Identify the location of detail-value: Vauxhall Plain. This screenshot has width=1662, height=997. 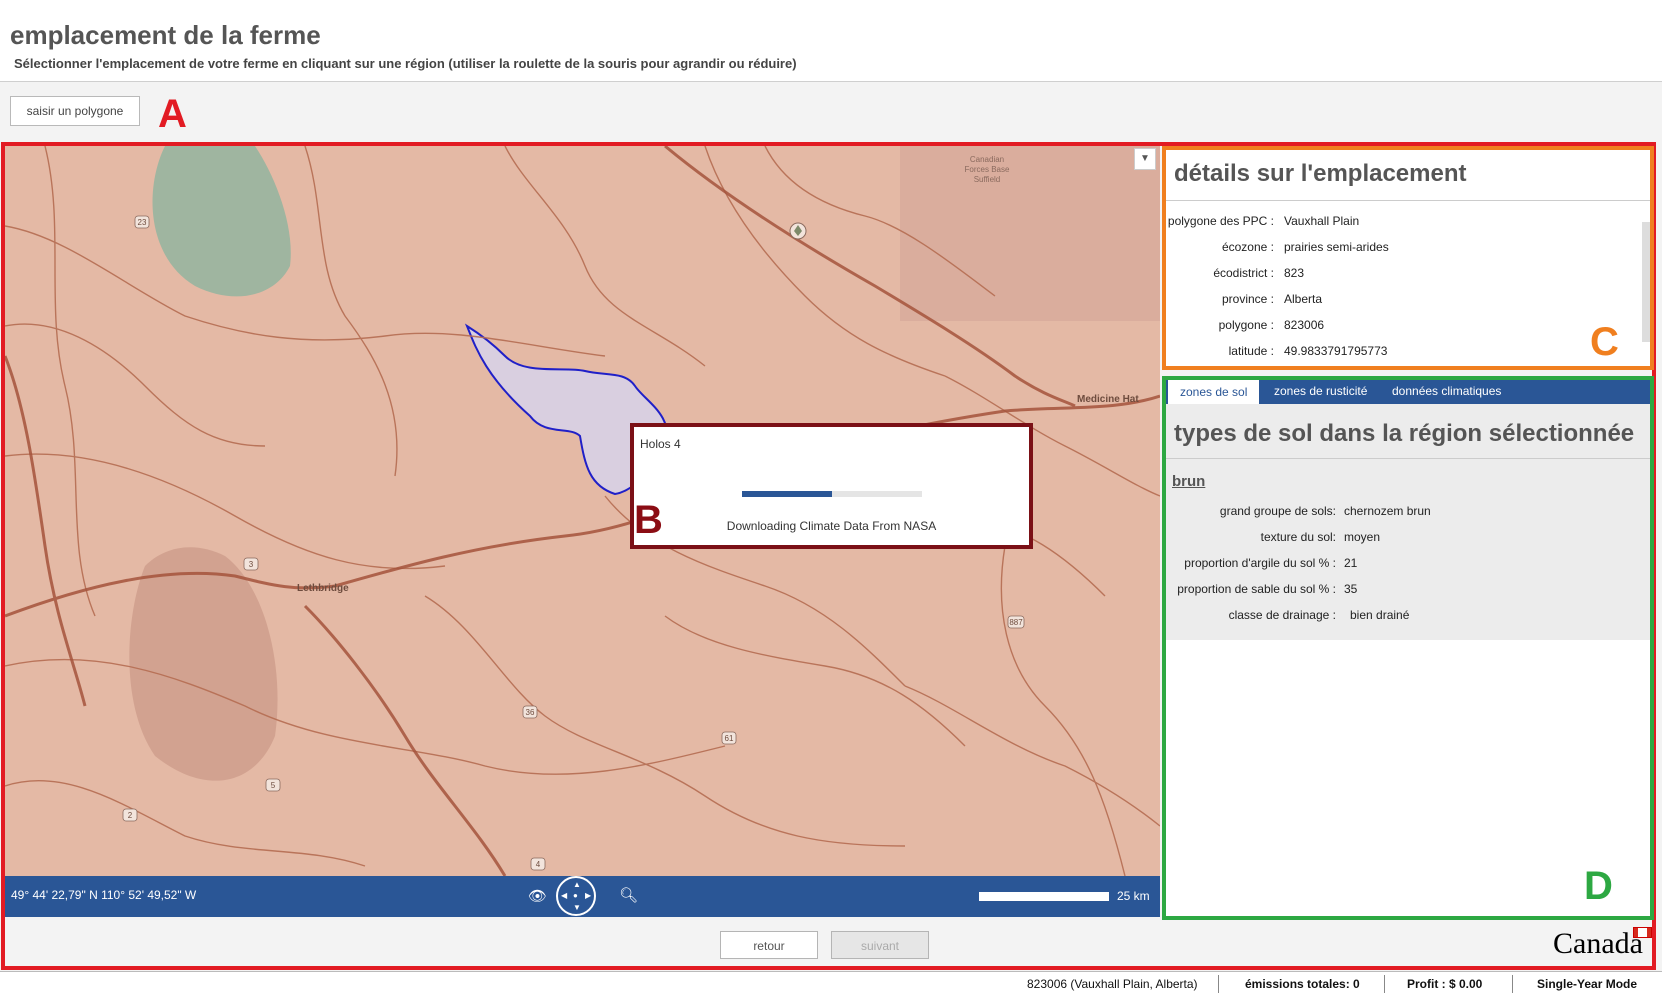
(1322, 221).